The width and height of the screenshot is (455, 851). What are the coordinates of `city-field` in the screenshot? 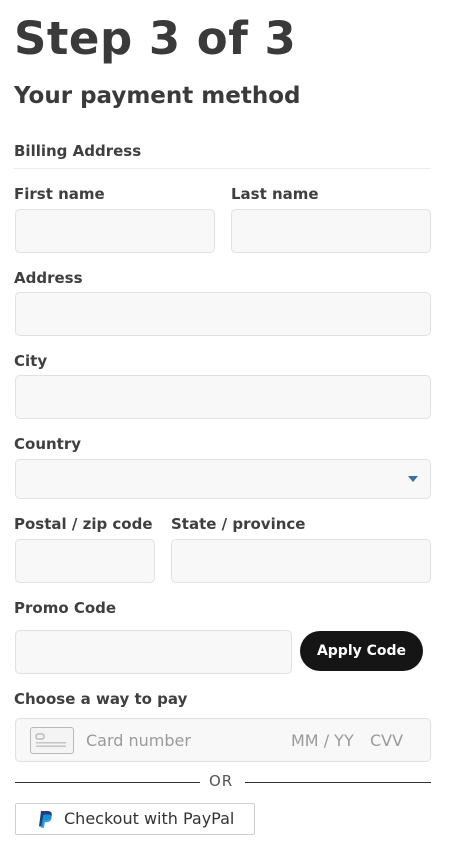 It's located at (223, 397).